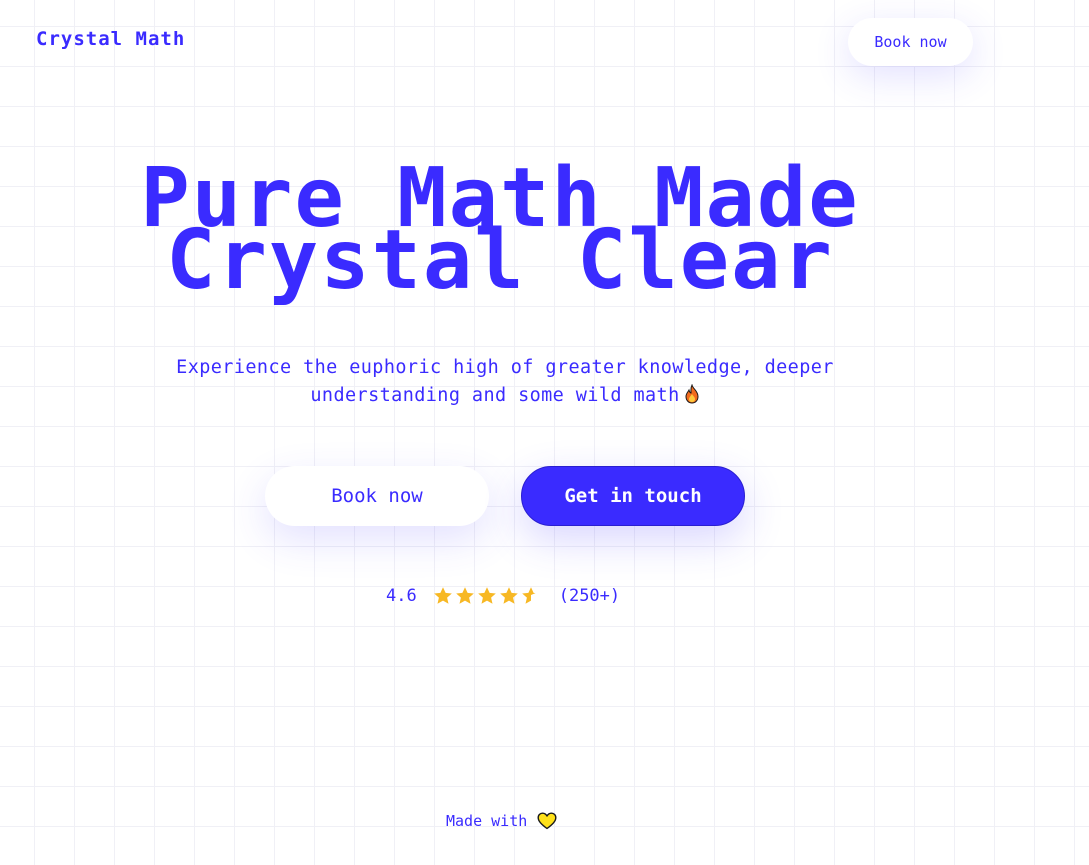 Image resolution: width=1089 pixels, height=865 pixels. What do you see at coordinates (495, 395) in the screenshot?
I see `hero-subtitle-line-2: understanding and some wild math` at bounding box center [495, 395].